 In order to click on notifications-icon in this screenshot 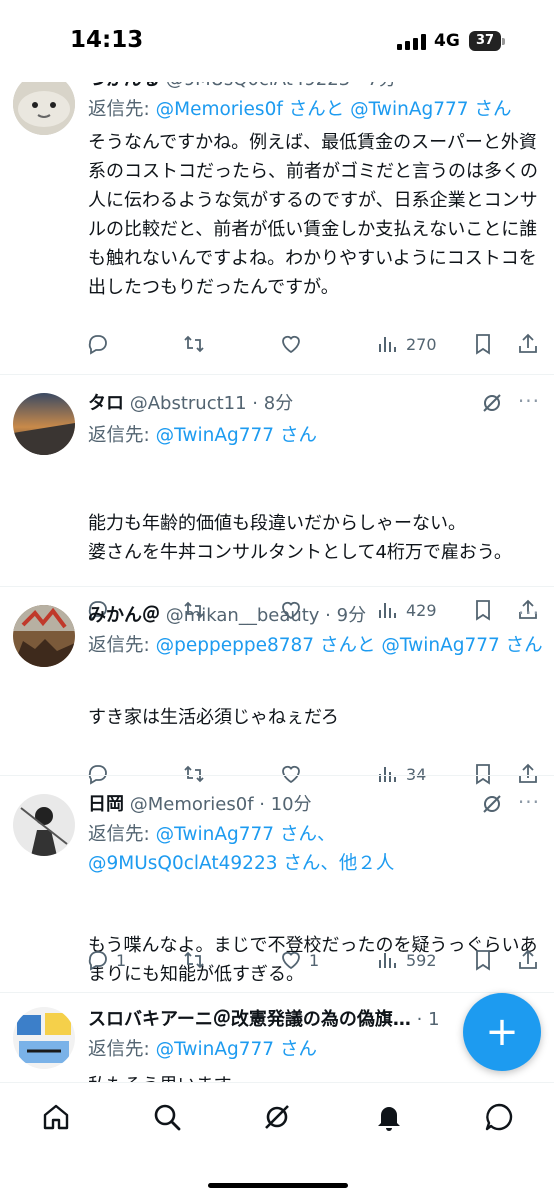, I will do `click(389, 1117)`.